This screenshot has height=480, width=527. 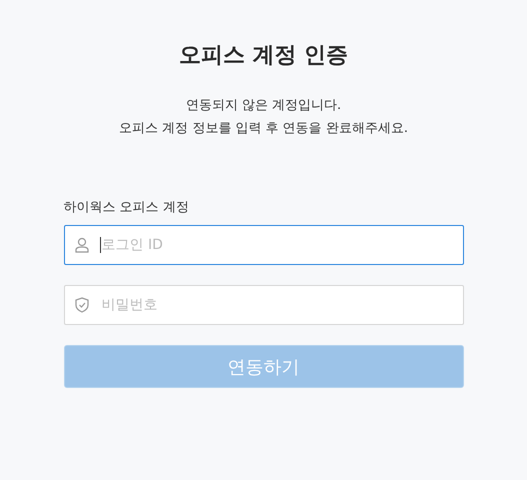 I want to click on description-text: 오피스 계정 정보를 입력 후 연동을 완료해주세요., so click(x=263, y=129).